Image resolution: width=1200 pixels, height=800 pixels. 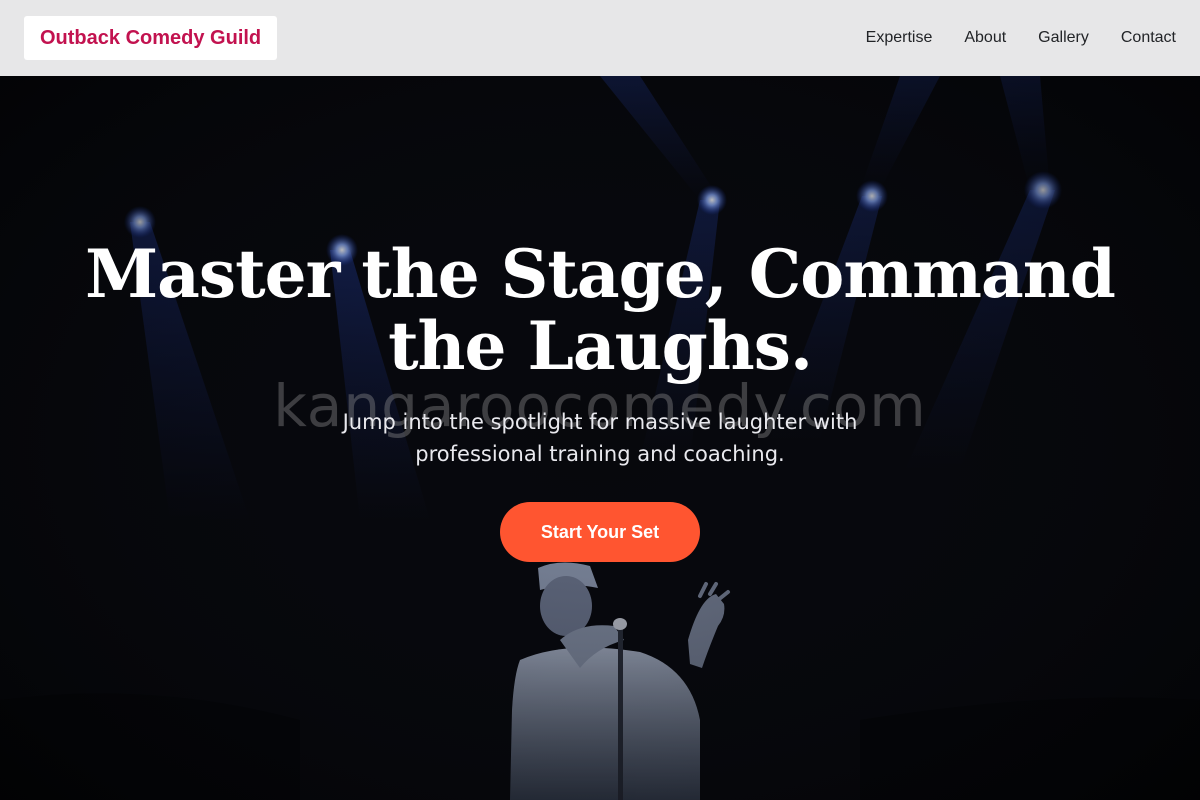 I want to click on logo-text: Outback Comedy Guild, so click(x=151, y=37).